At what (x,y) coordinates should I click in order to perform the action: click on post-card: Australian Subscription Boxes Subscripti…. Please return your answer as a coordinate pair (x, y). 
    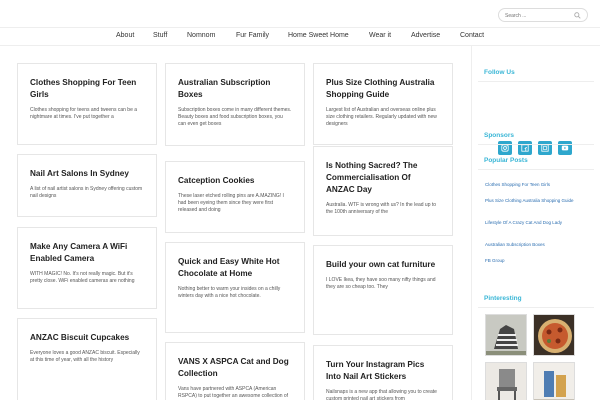
    Looking at the image, I should click on (235, 104).